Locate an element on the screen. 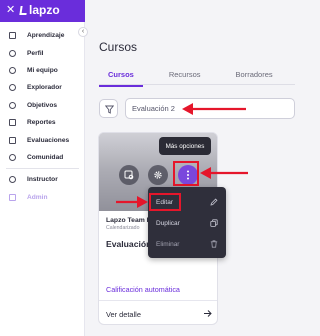 This screenshot has width=320, height=336. code-icon is located at coordinates (12, 140).